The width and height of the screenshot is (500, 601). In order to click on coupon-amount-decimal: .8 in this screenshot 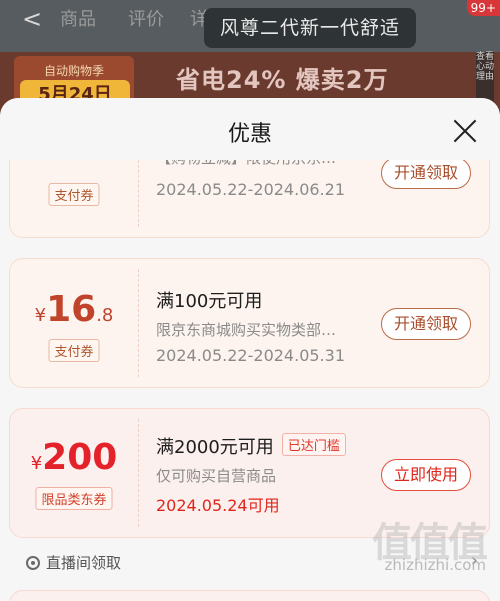, I will do `click(105, 315)`.